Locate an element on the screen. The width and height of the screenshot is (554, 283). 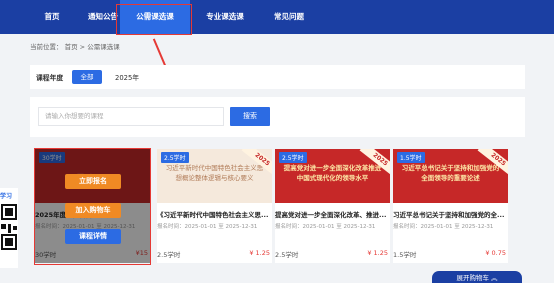
course-thumbnail: 习近平总书记关于坚持和加强党的全面领导的重要论述 1.5学时 2025 is located at coordinates (450, 176).